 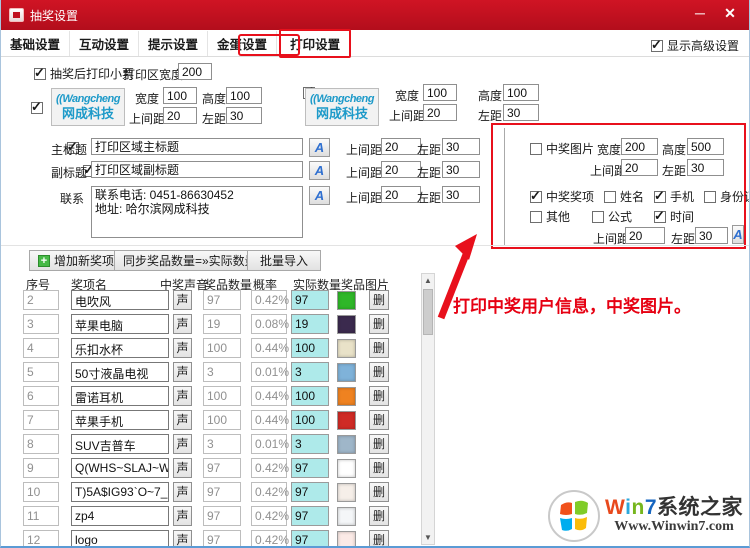 What do you see at coordinates (346, 300) in the screenshot?
I see `hairdryer-icon` at bounding box center [346, 300].